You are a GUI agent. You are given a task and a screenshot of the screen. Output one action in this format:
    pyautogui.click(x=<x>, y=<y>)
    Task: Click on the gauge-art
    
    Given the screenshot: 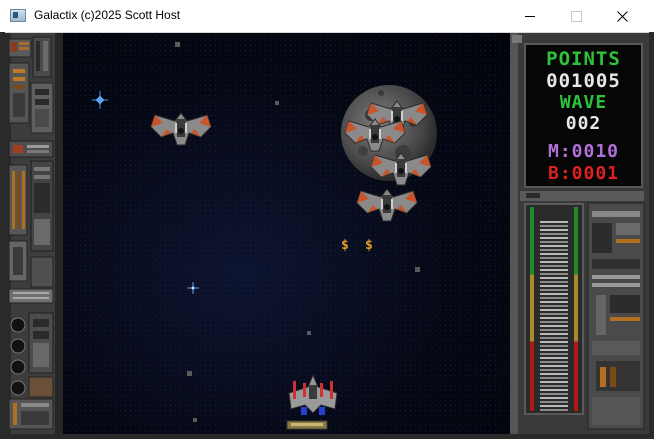 What is the action you would take?
    pyautogui.click(x=554, y=309)
    